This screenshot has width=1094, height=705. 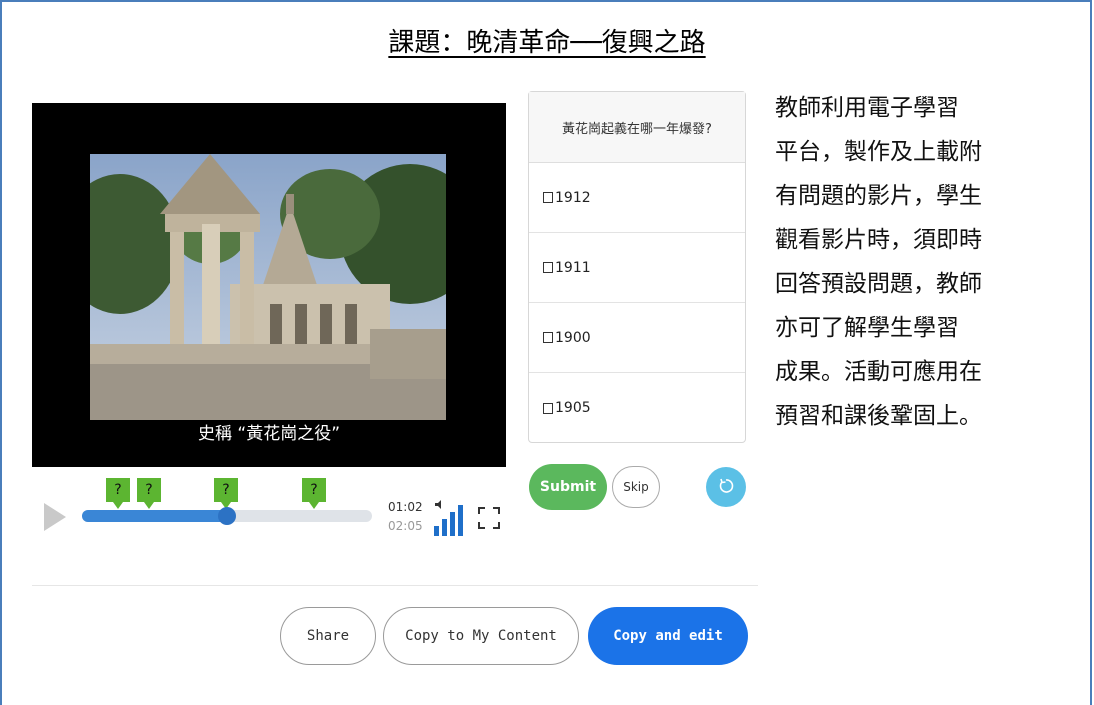 What do you see at coordinates (405, 526) in the screenshot?
I see `total-time: 02:05` at bounding box center [405, 526].